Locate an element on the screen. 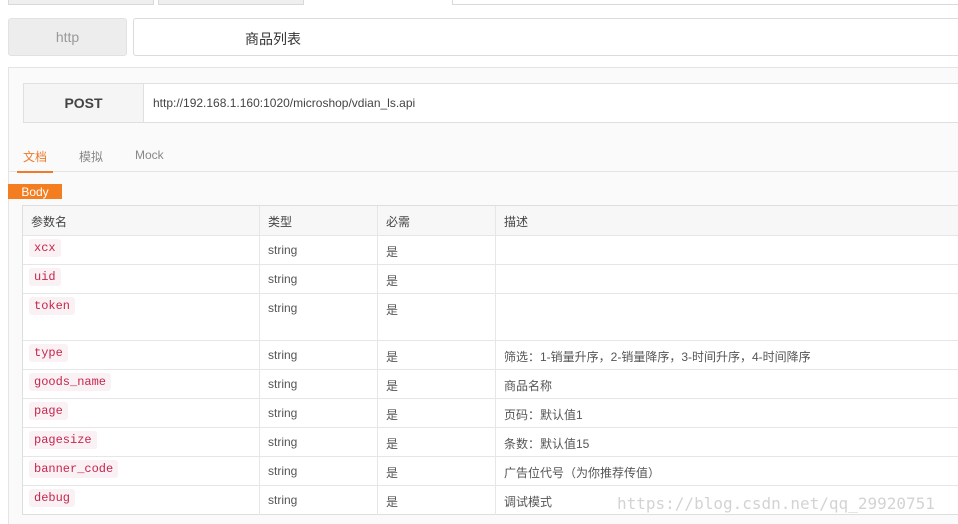 This screenshot has width=958, height=524. param-name: goods_name is located at coordinates (70, 382).